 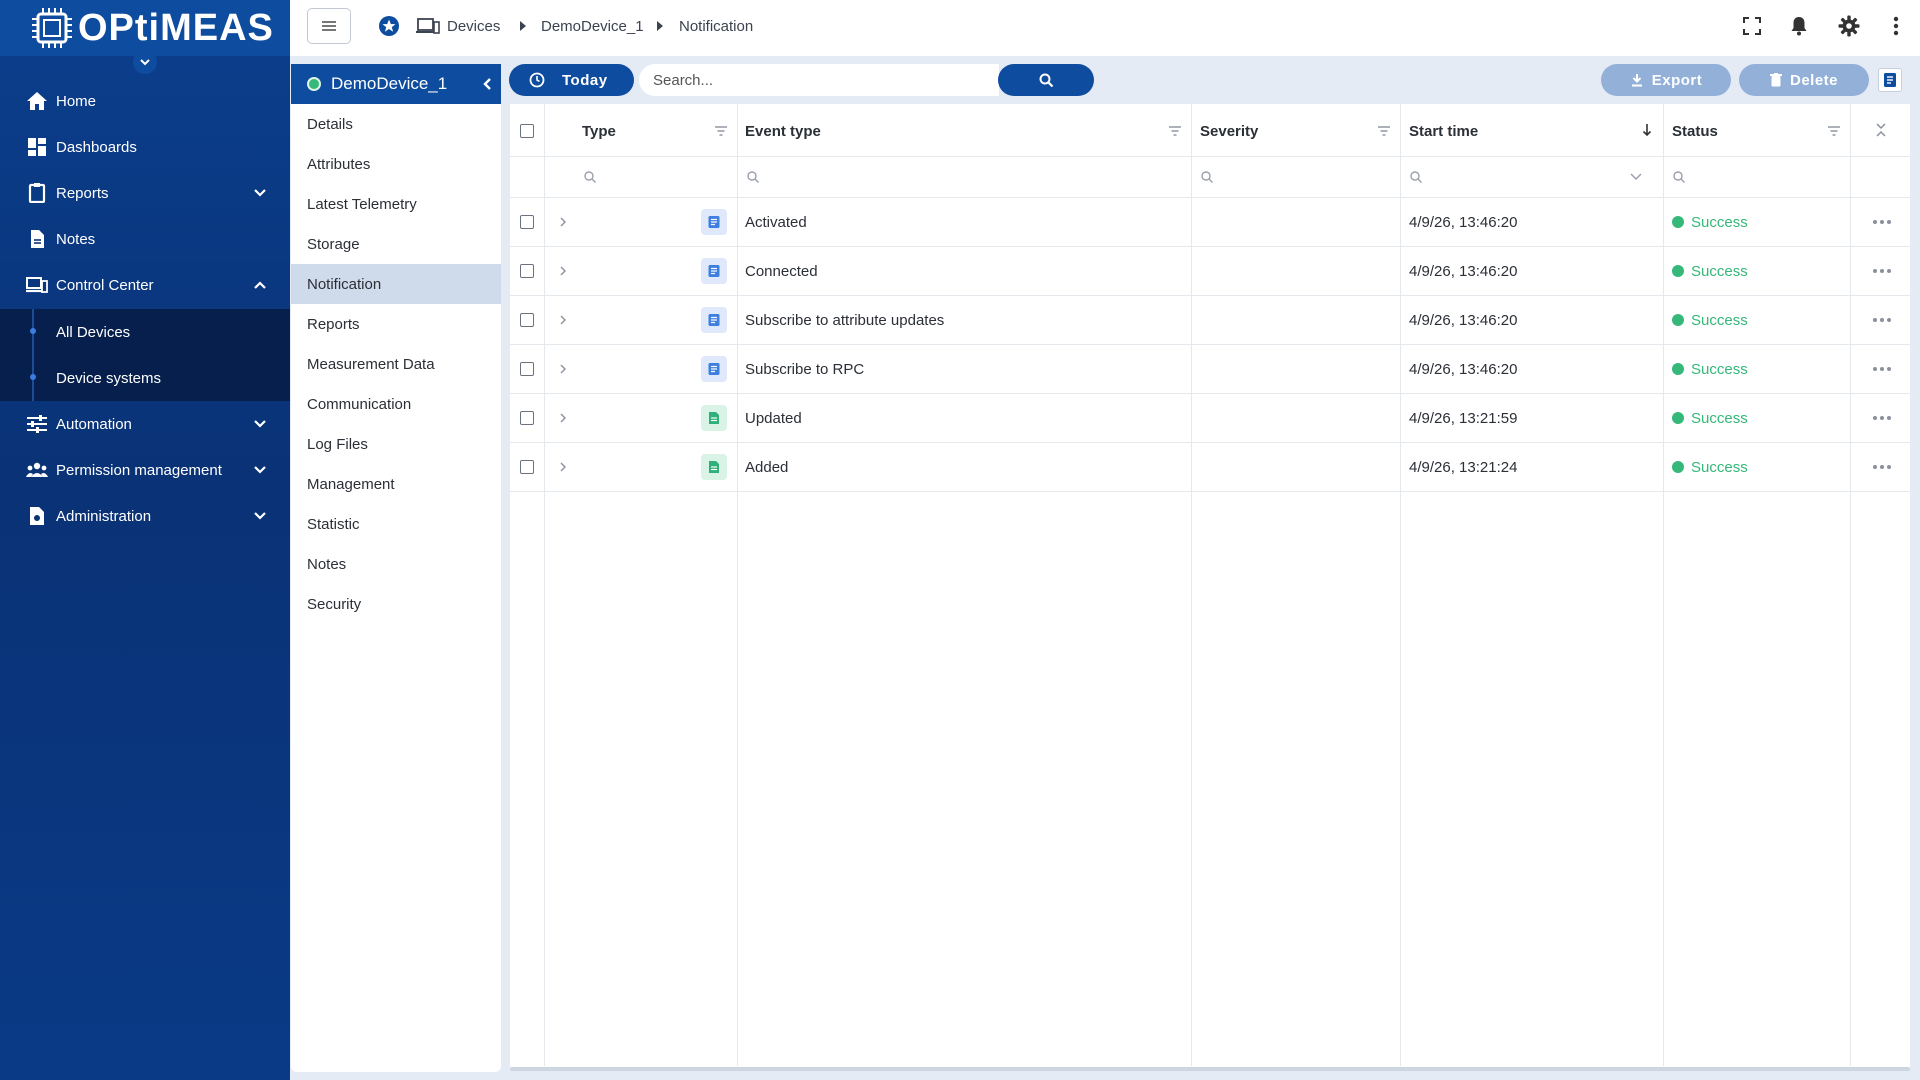 I want to click on breadcrumb-device: DemoDevice_1, so click(x=592, y=26).